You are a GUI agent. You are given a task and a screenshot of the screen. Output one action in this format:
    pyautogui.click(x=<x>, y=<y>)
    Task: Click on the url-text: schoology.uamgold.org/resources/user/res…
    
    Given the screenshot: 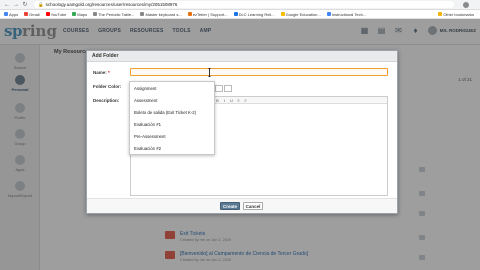 What is the action you would take?
    pyautogui.click(x=111, y=4)
    